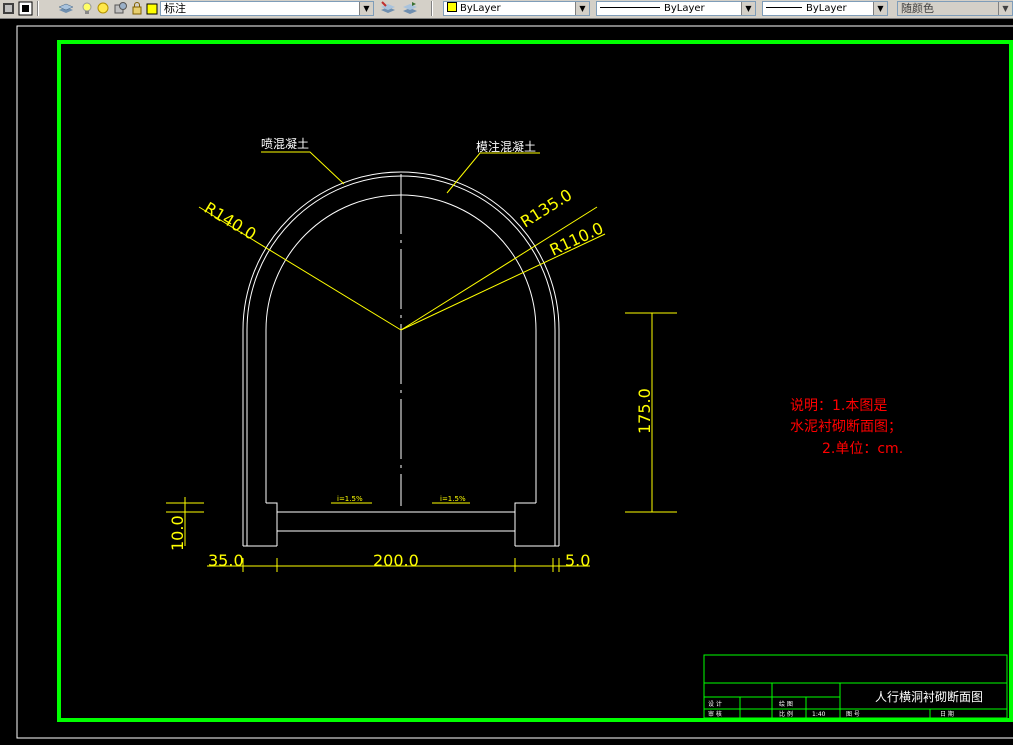 The width and height of the screenshot is (1013, 745). I want to click on title-block-scale-value: 1:40, so click(819, 714).